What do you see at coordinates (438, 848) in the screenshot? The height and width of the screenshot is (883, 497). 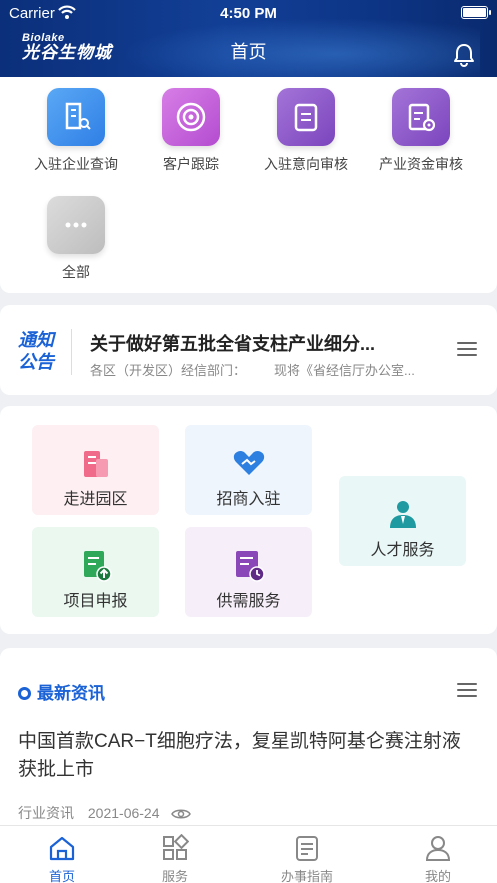 I see `user-icon` at bounding box center [438, 848].